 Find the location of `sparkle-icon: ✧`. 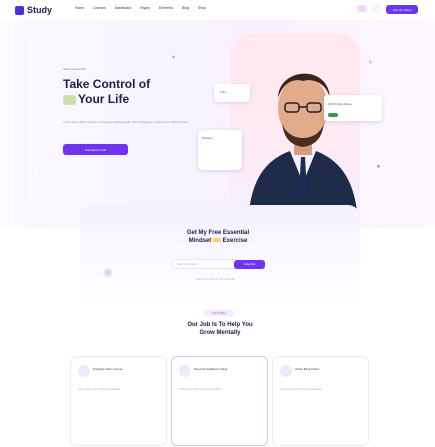

sparkle-icon: ✧ is located at coordinates (370, 62).